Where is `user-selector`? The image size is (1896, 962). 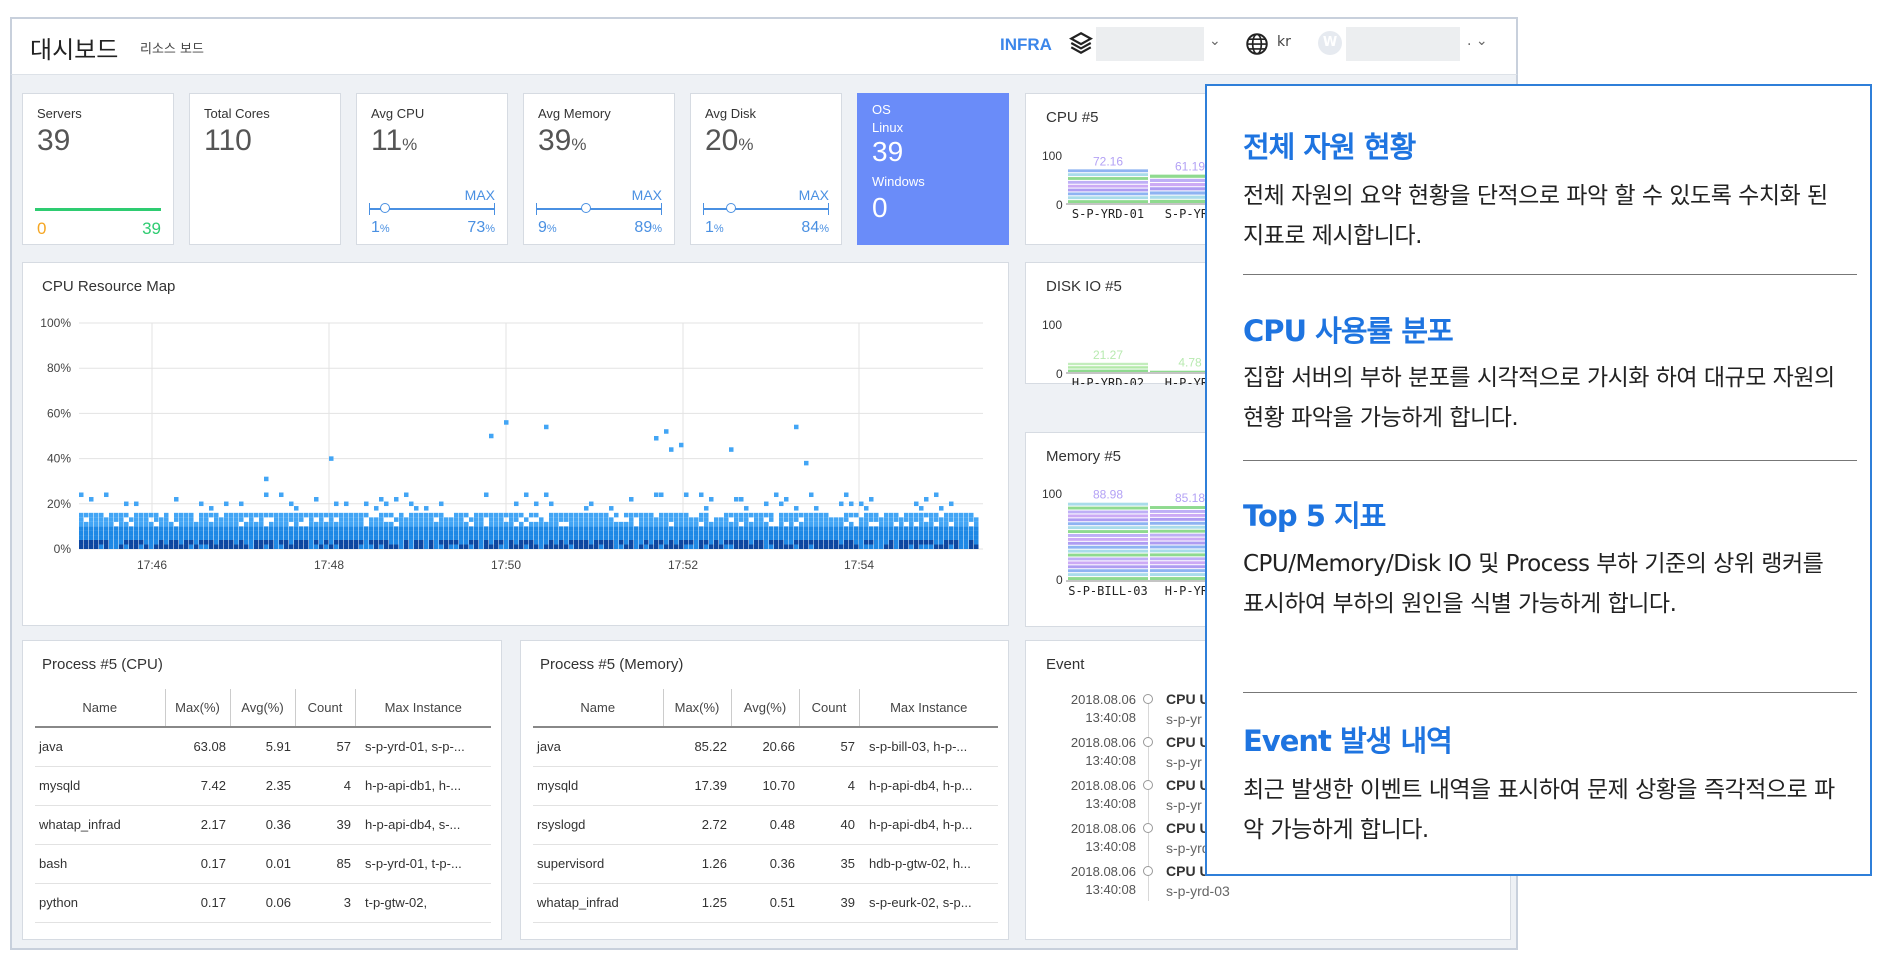
user-selector is located at coordinates (1403, 44).